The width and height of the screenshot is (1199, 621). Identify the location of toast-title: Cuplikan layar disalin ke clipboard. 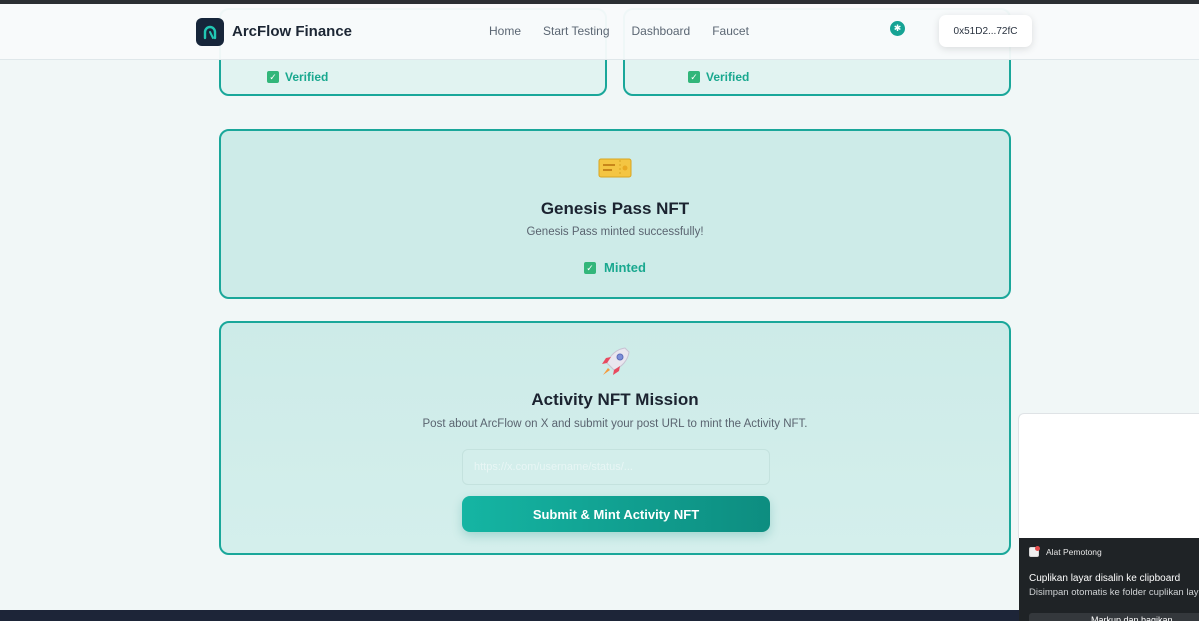
(1105, 578).